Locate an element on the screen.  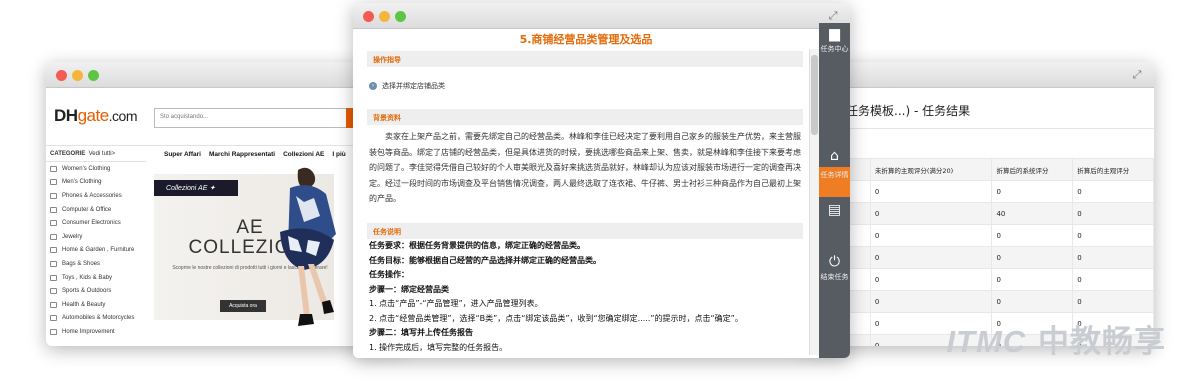
category-item: Health & Beauty is located at coordinates (96, 305).